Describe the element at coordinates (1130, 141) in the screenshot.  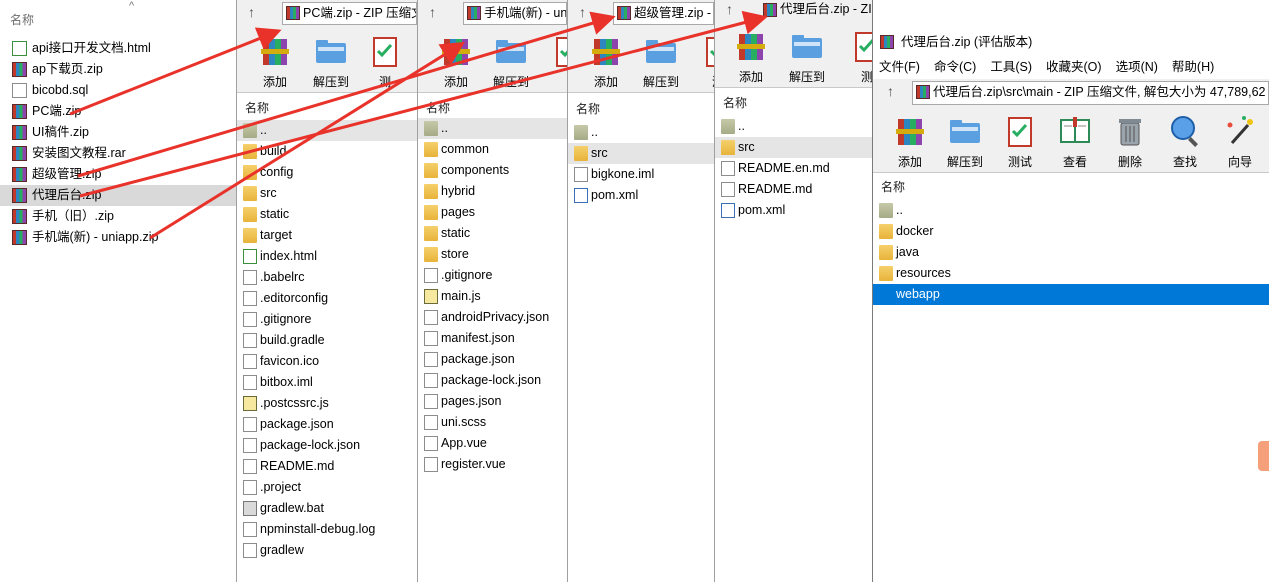
I see `delete-button: 删除` at that location.